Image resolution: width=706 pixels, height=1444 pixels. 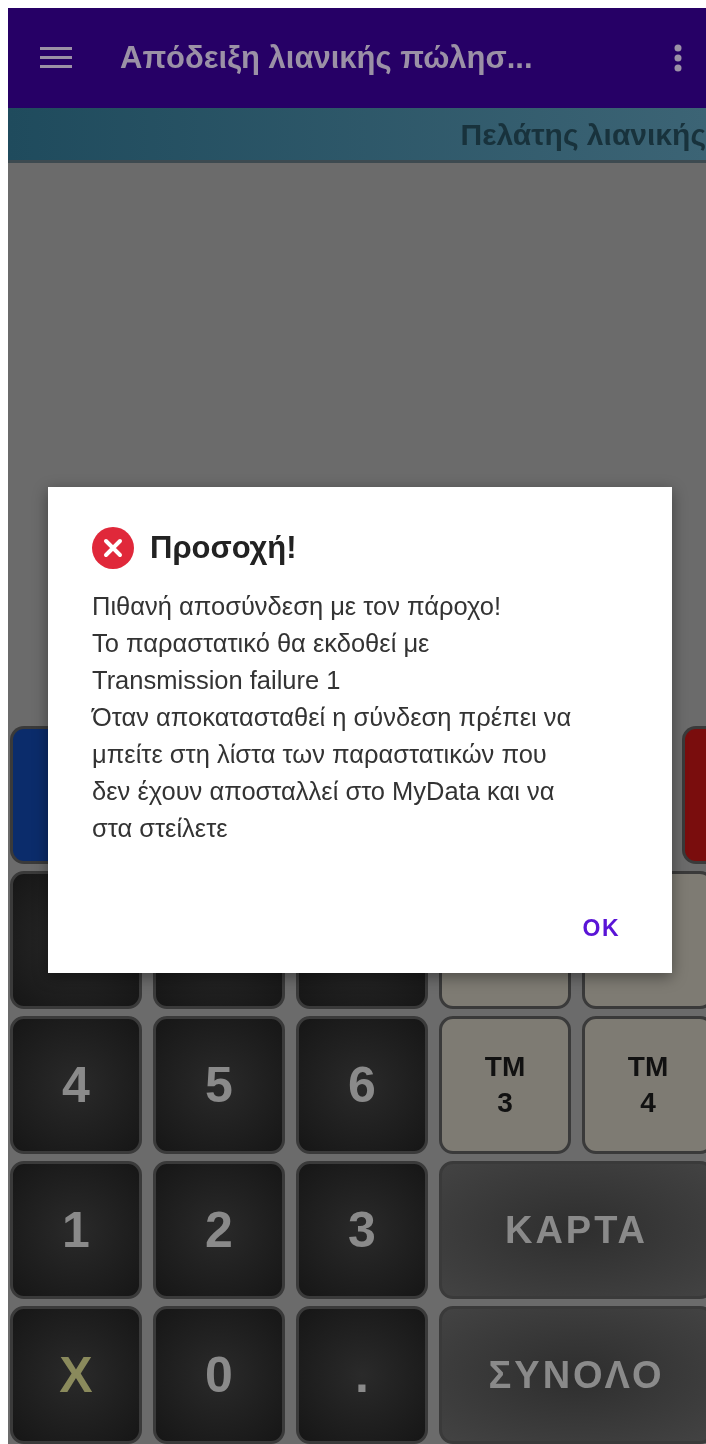 What do you see at coordinates (332, 717) in the screenshot?
I see `dialog-message: Πιθανή αποσύνδεση με τον πάροχο! Το παραστατικό θα εκδοθεί με Transmission failure 1 Όταν αποκατασταθεί η σύνδεση πρέπει να μπείτε στη λίστα των παραστατικών που δεν έχουν αποσταλλεί στο MyData και να στα στείλετε` at bounding box center [332, 717].